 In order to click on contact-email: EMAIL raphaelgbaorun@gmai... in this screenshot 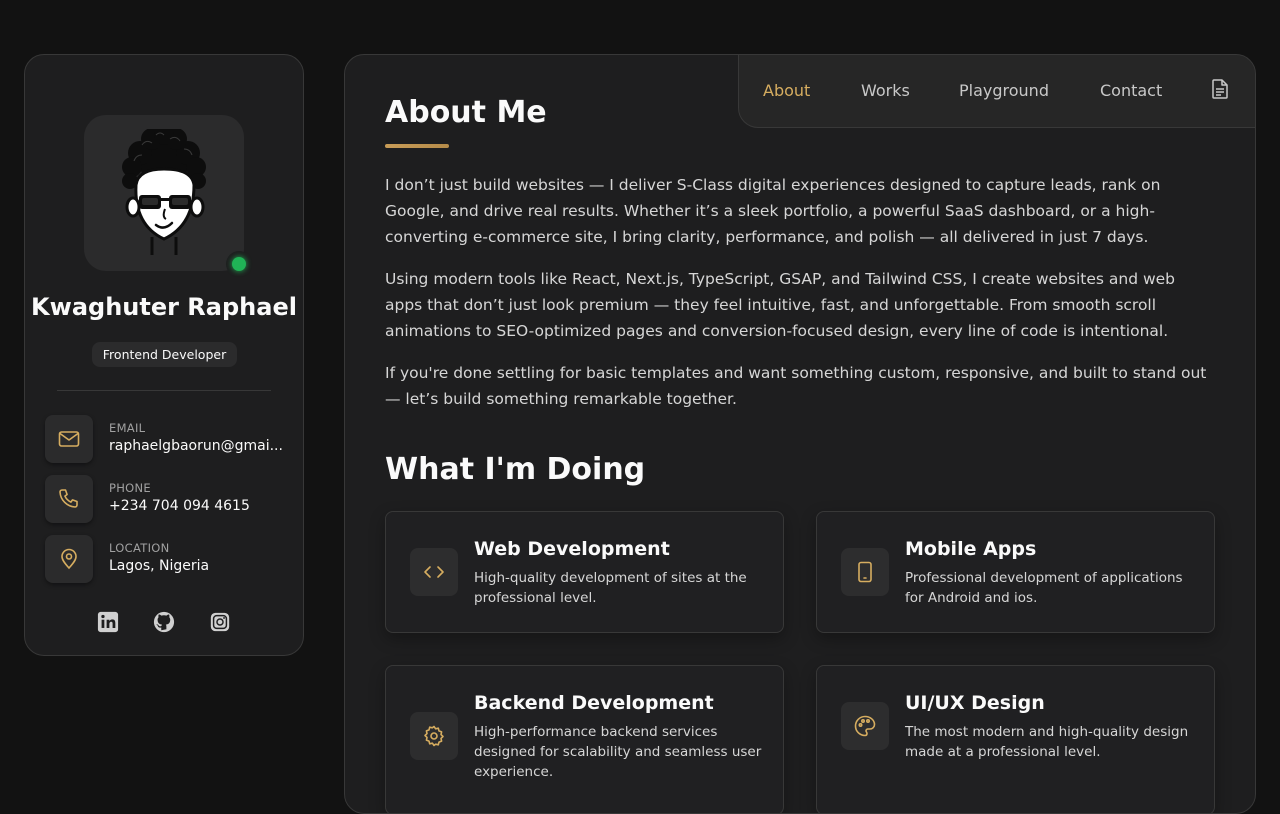, I will do `click(165, 439)`.